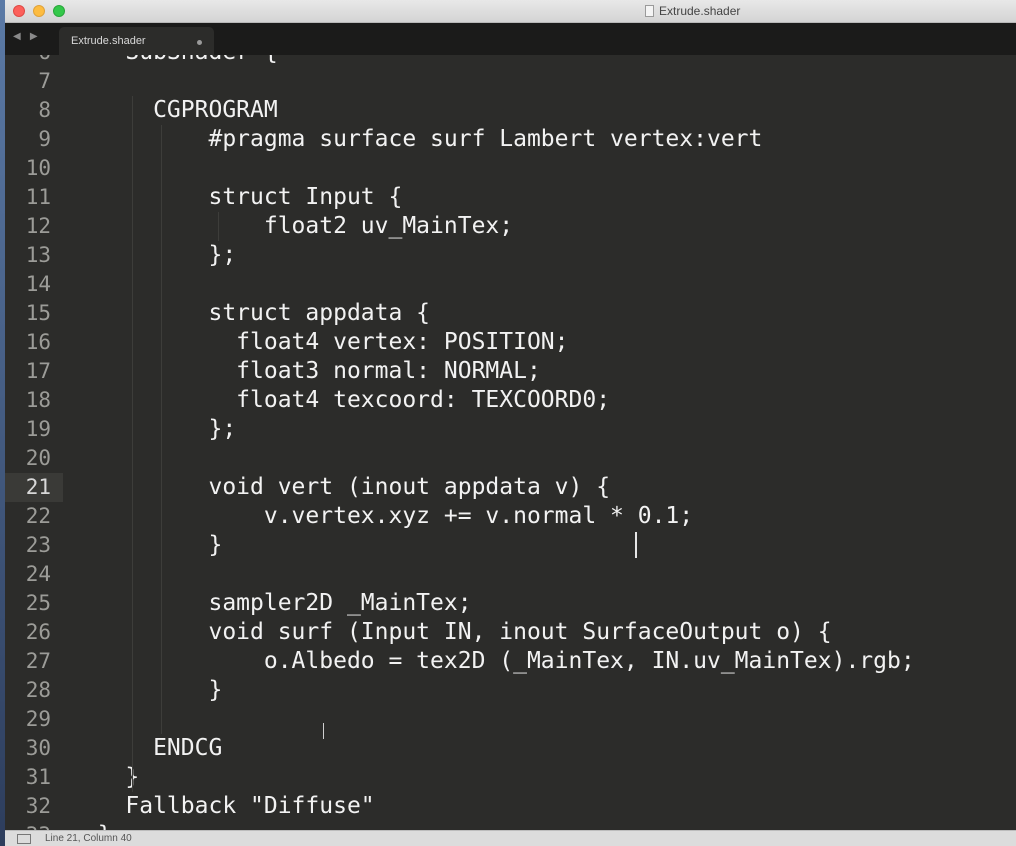  I want to click on line-number: 25, so click(38, 603).